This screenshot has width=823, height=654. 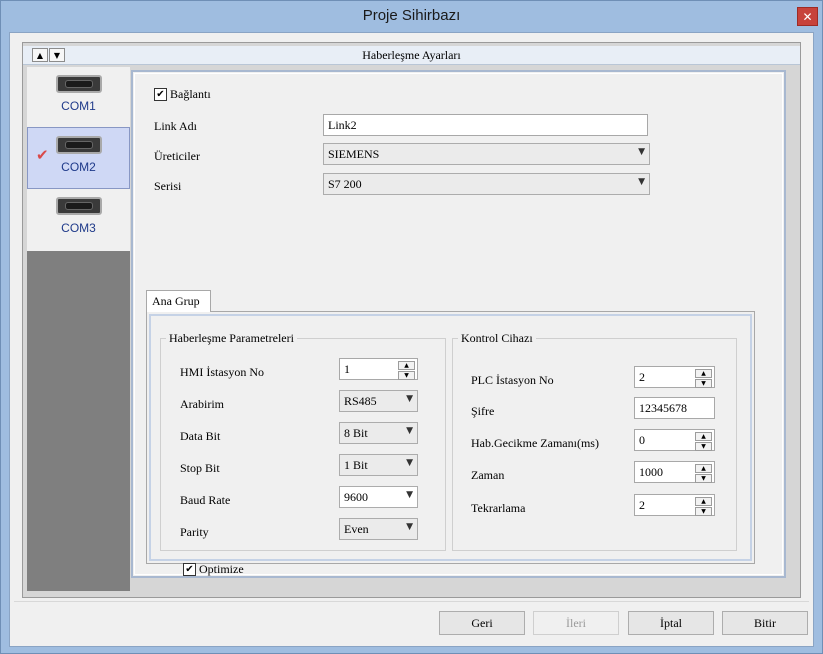 I want to click on retry-stepper: 2 ▲ ▼, so click(x=674, y=505).